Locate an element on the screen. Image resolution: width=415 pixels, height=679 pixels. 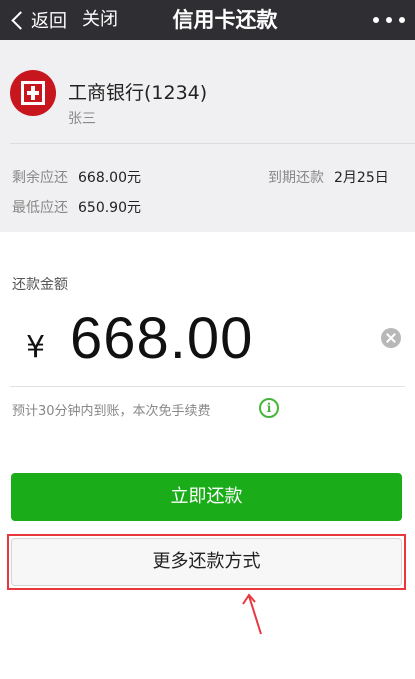
back-label: 返回 is located at coordinates (49, 21).